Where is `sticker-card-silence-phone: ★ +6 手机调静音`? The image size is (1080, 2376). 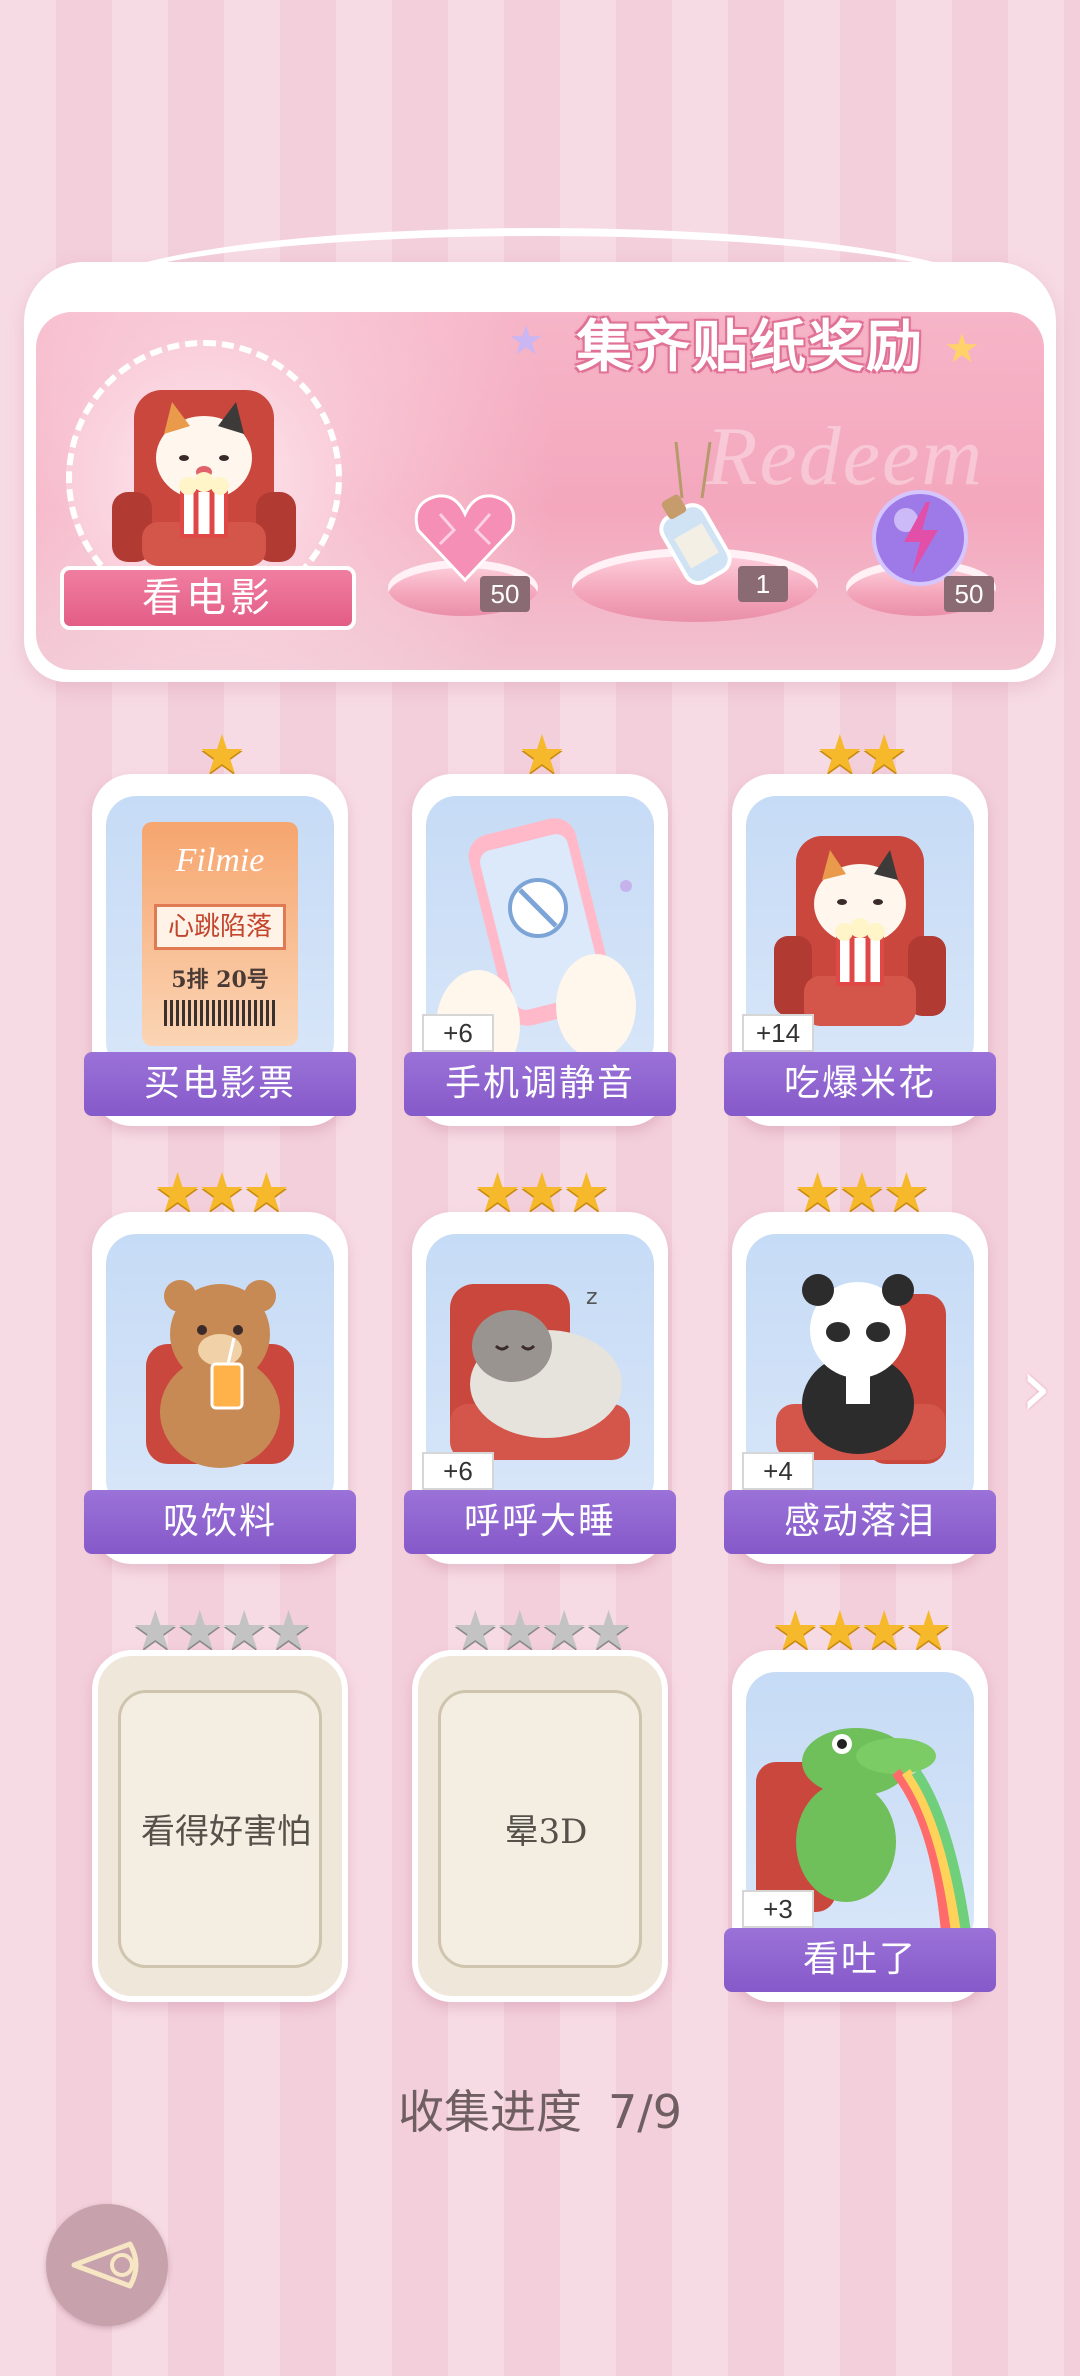 sticker-card-silence-phone: ★ +6 手机调静音 is located at coordinates (540, 927).